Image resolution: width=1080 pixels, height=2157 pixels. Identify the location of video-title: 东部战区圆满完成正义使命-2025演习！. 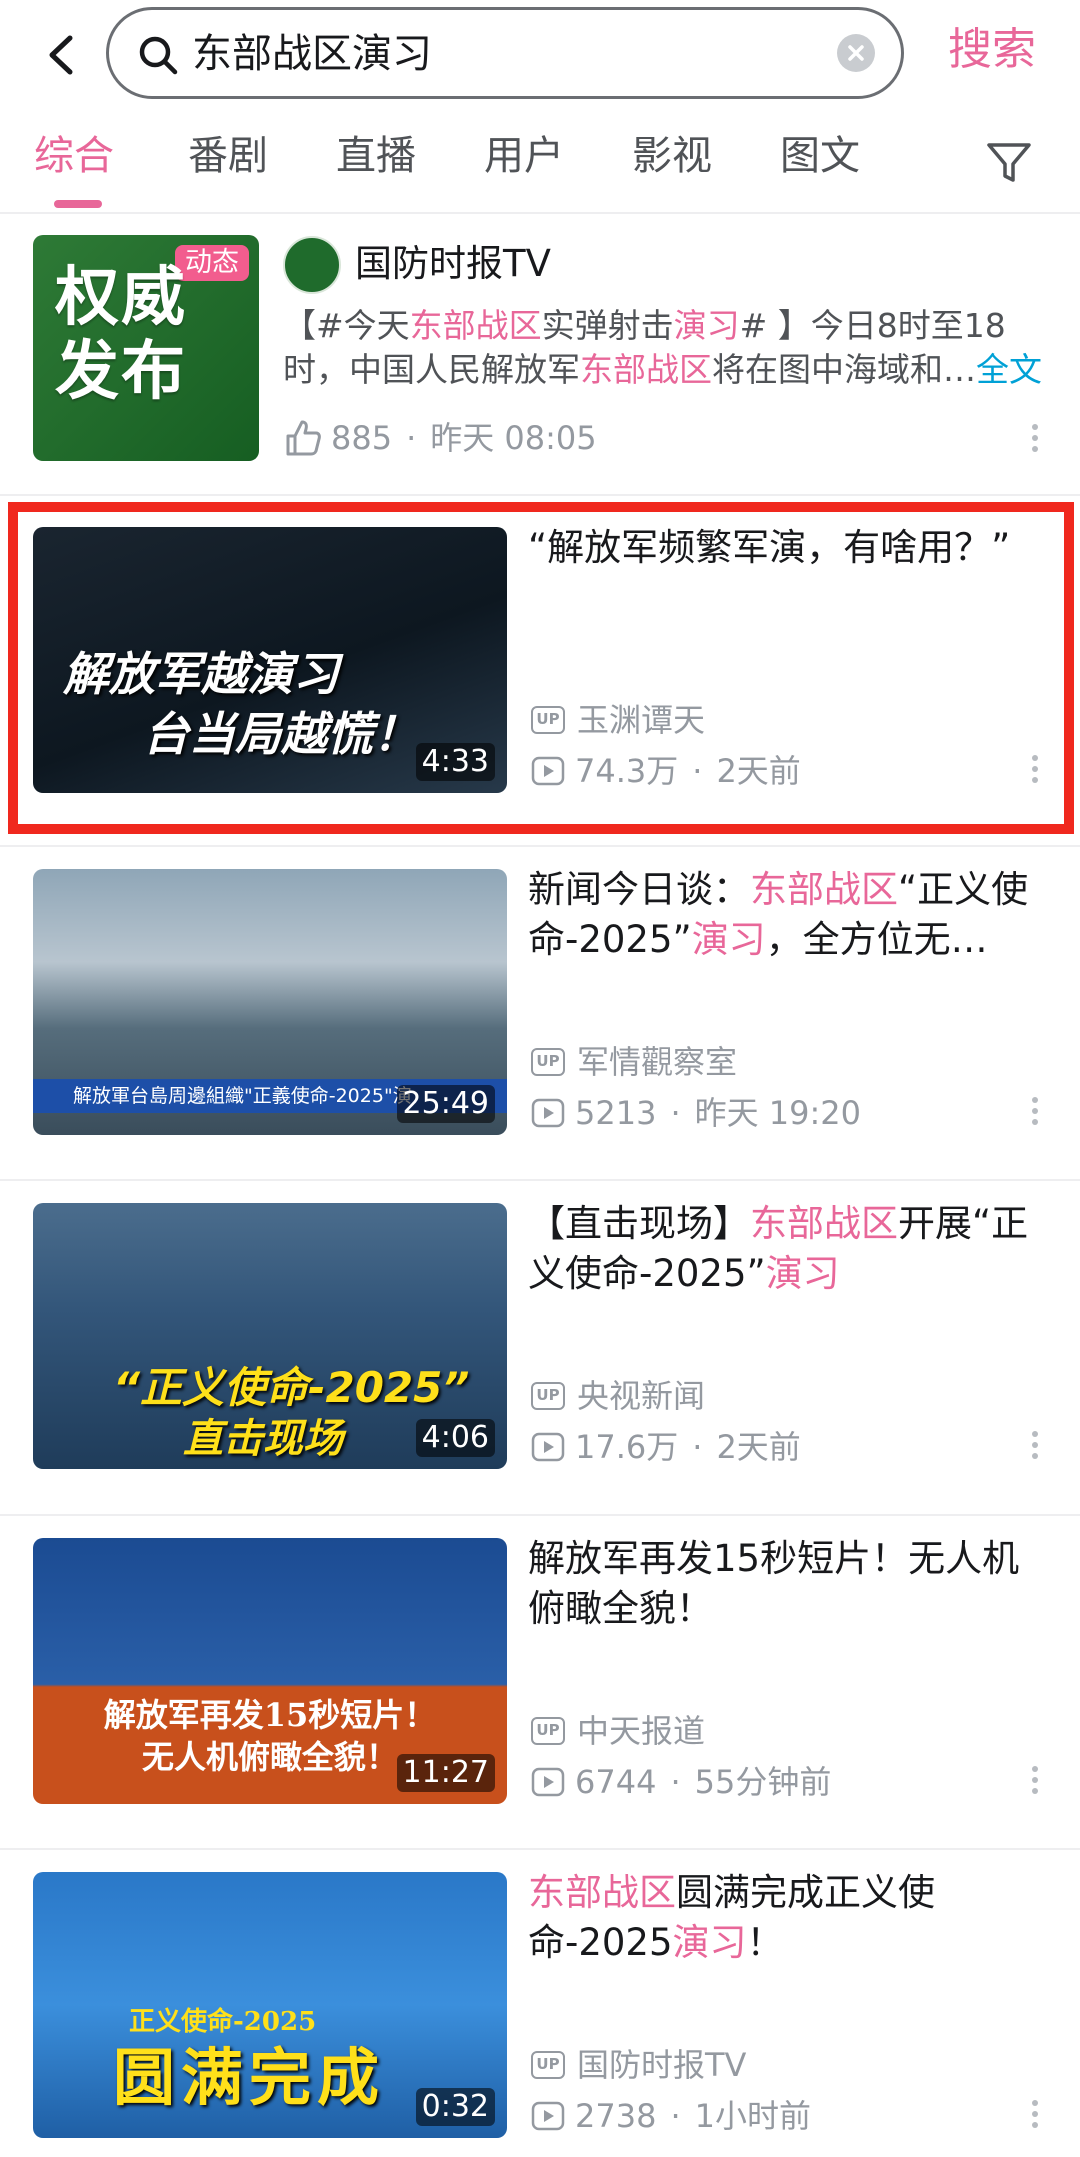
(788, 1920).